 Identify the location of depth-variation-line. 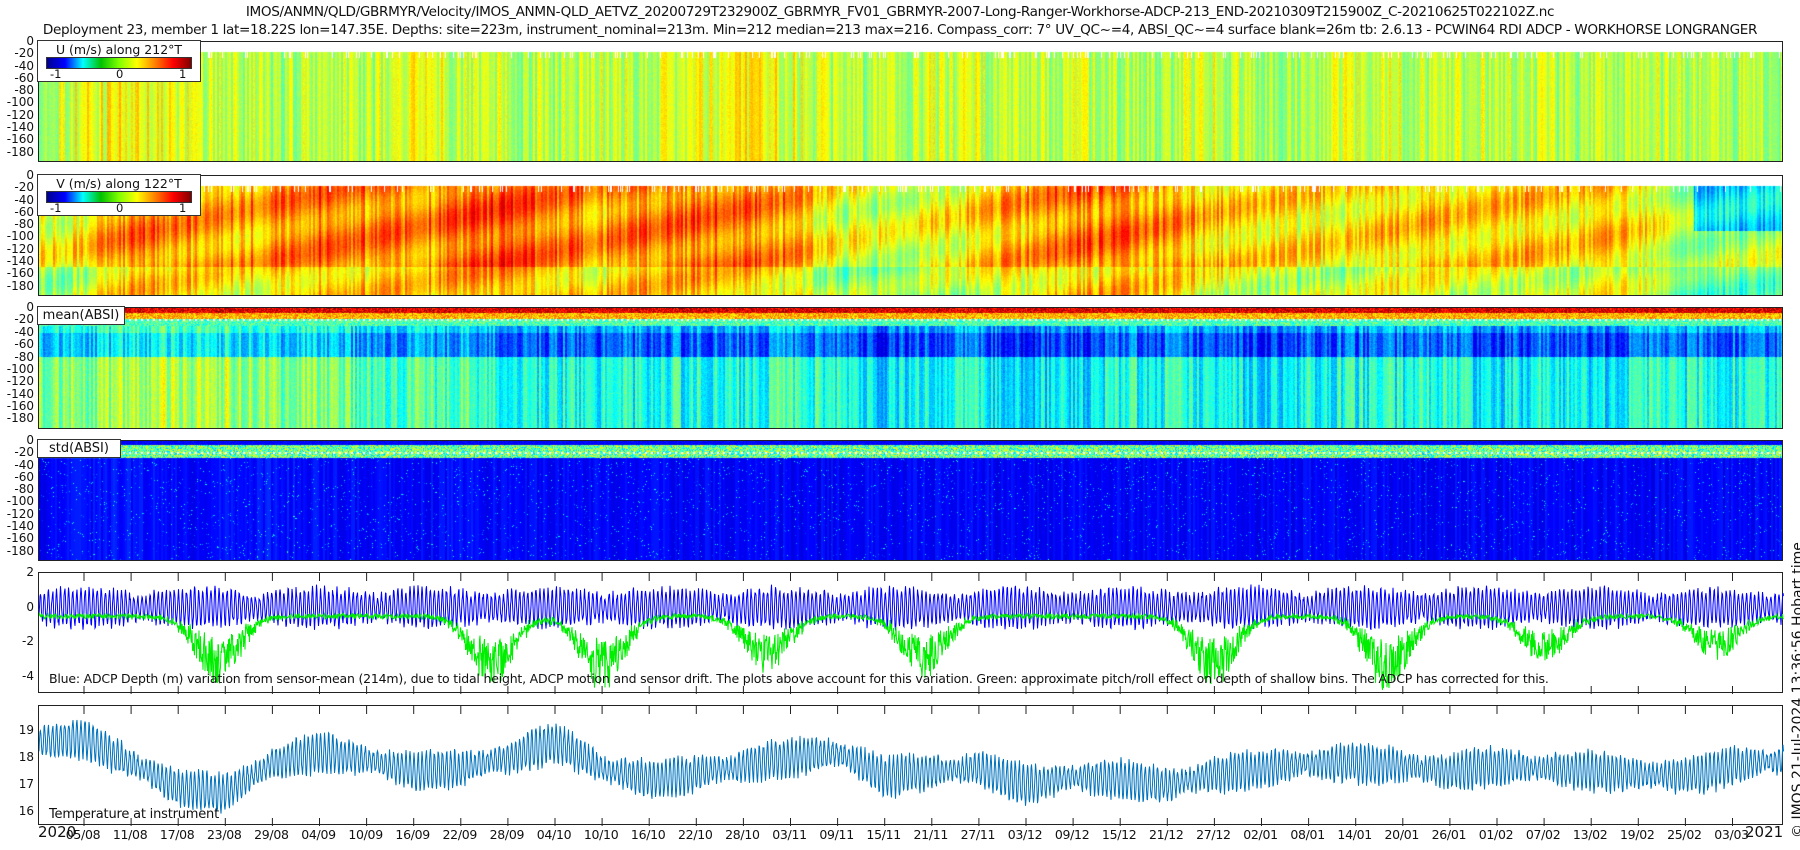
(911, 607).